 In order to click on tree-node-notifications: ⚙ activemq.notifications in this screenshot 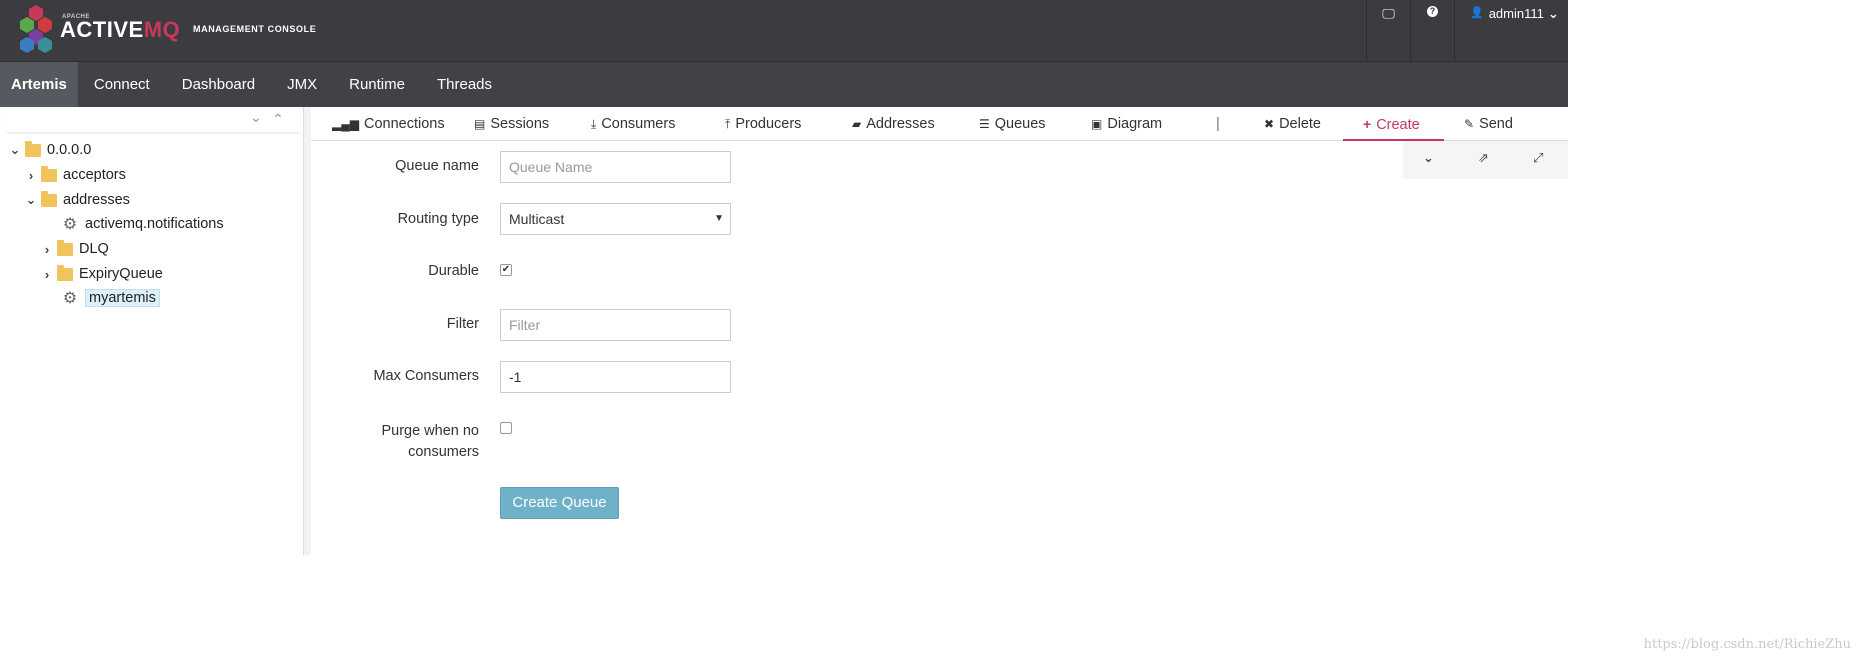, I will do `click(142, 224)`.